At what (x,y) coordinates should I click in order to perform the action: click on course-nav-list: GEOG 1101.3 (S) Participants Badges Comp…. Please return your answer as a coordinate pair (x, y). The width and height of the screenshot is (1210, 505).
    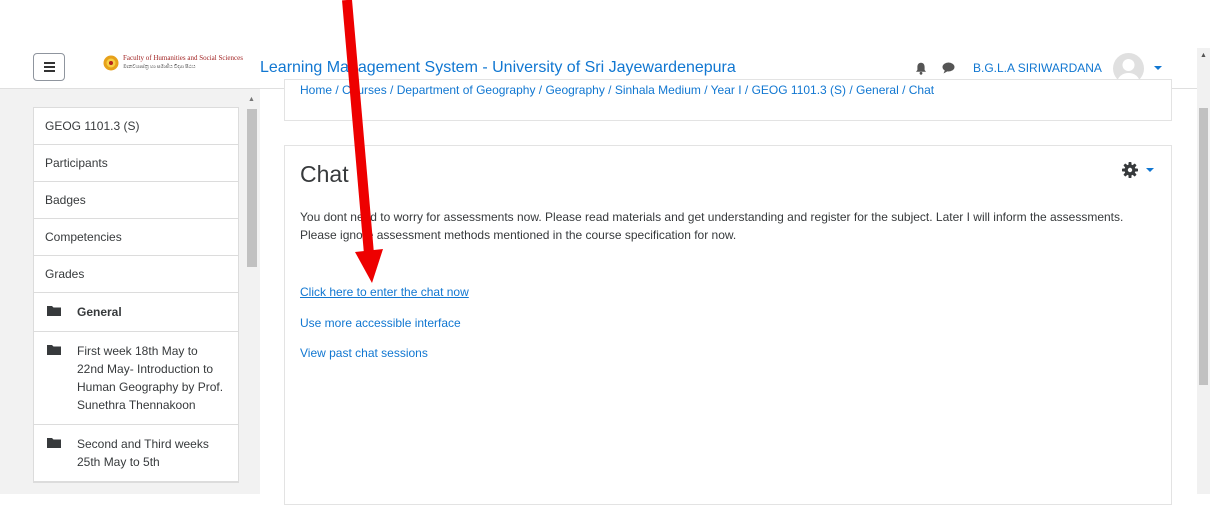
    Looking at the image, I should click on (136, 295).